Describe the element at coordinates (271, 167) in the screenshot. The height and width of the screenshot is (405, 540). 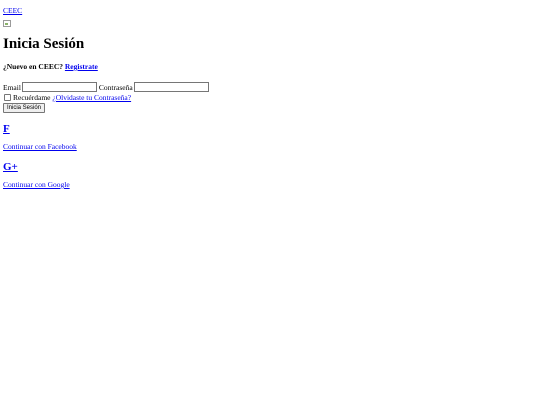
I see `google-plus-icon: G+` at that location.